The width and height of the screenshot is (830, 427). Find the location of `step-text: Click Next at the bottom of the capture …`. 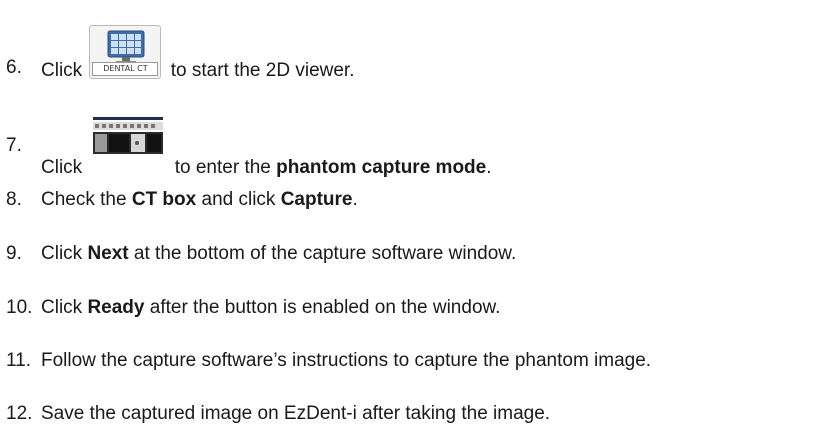

step-text: Click Next at the bottom of the capture … is located at coordinates (278, 254).